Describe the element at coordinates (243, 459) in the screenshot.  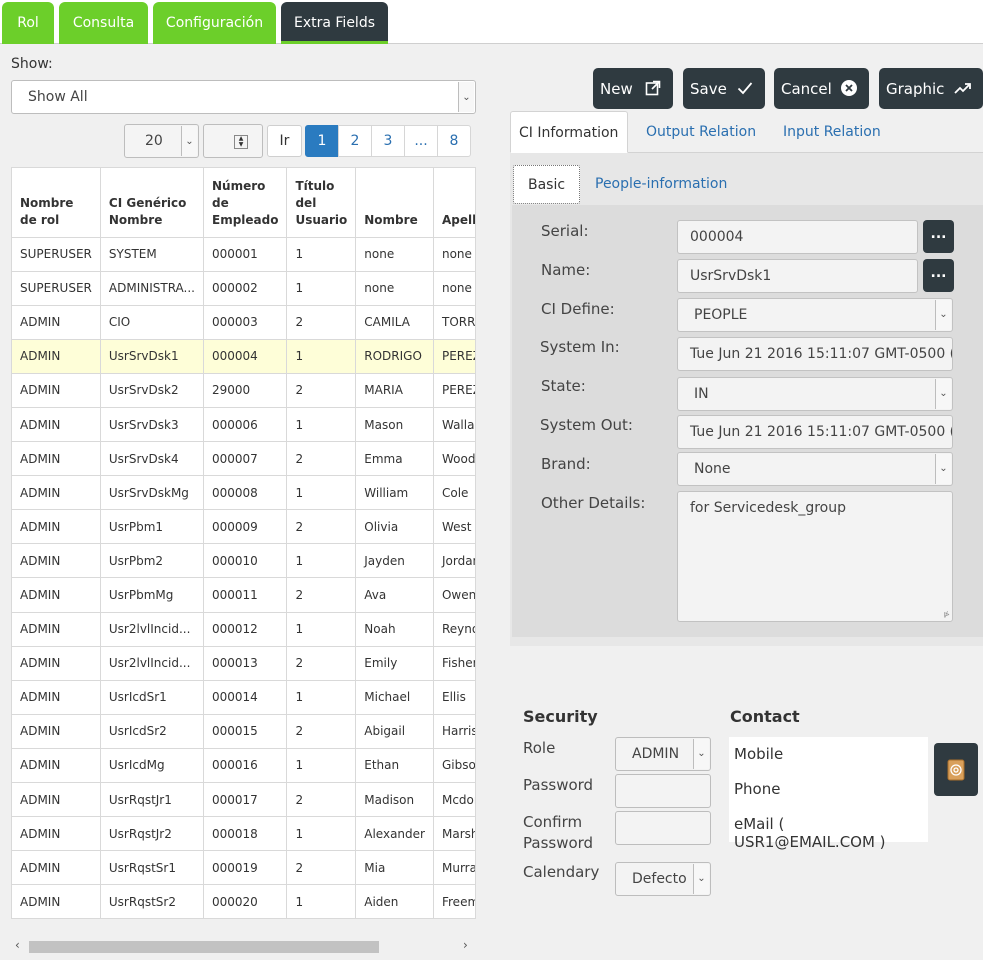
I see `table-row: ADMINUsrSrvDsk40000072EmmaWoods` at that location.